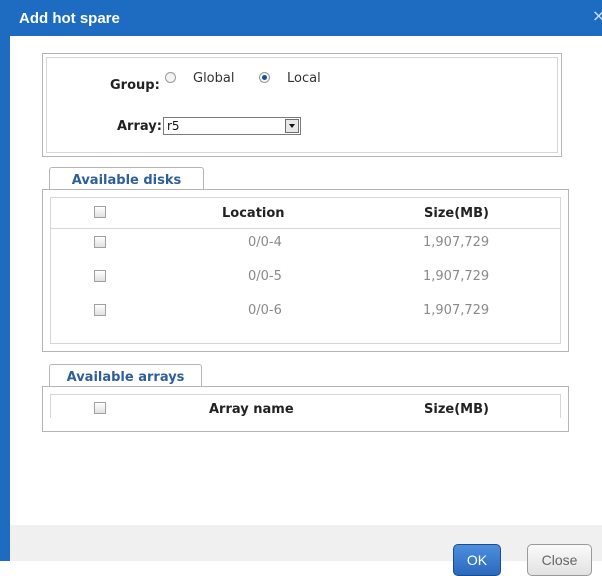 The image size is (602, 576). What do you see at coordinates (125, 377) in the screenshot?
I see `tab-available-arrays-label: Available arrays` at bounding box center [125, 377].